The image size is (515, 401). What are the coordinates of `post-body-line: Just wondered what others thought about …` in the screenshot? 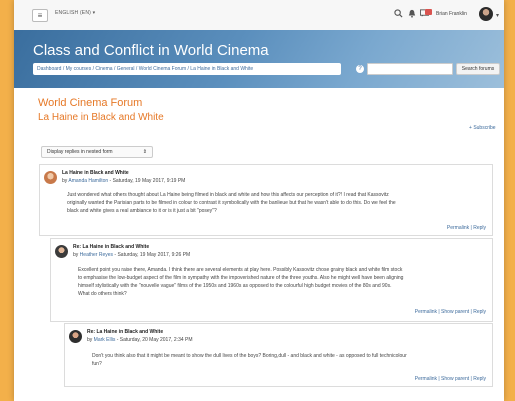 It's located at (228, 195).